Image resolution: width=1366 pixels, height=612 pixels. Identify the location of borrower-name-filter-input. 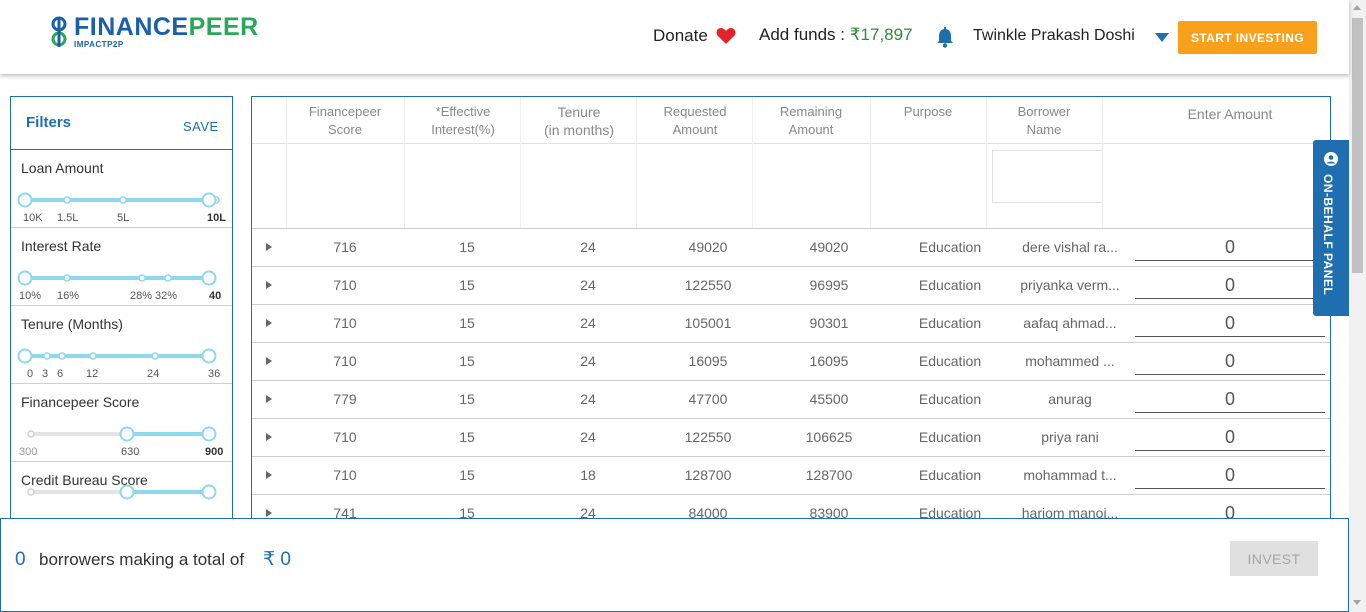
(1047, 176).